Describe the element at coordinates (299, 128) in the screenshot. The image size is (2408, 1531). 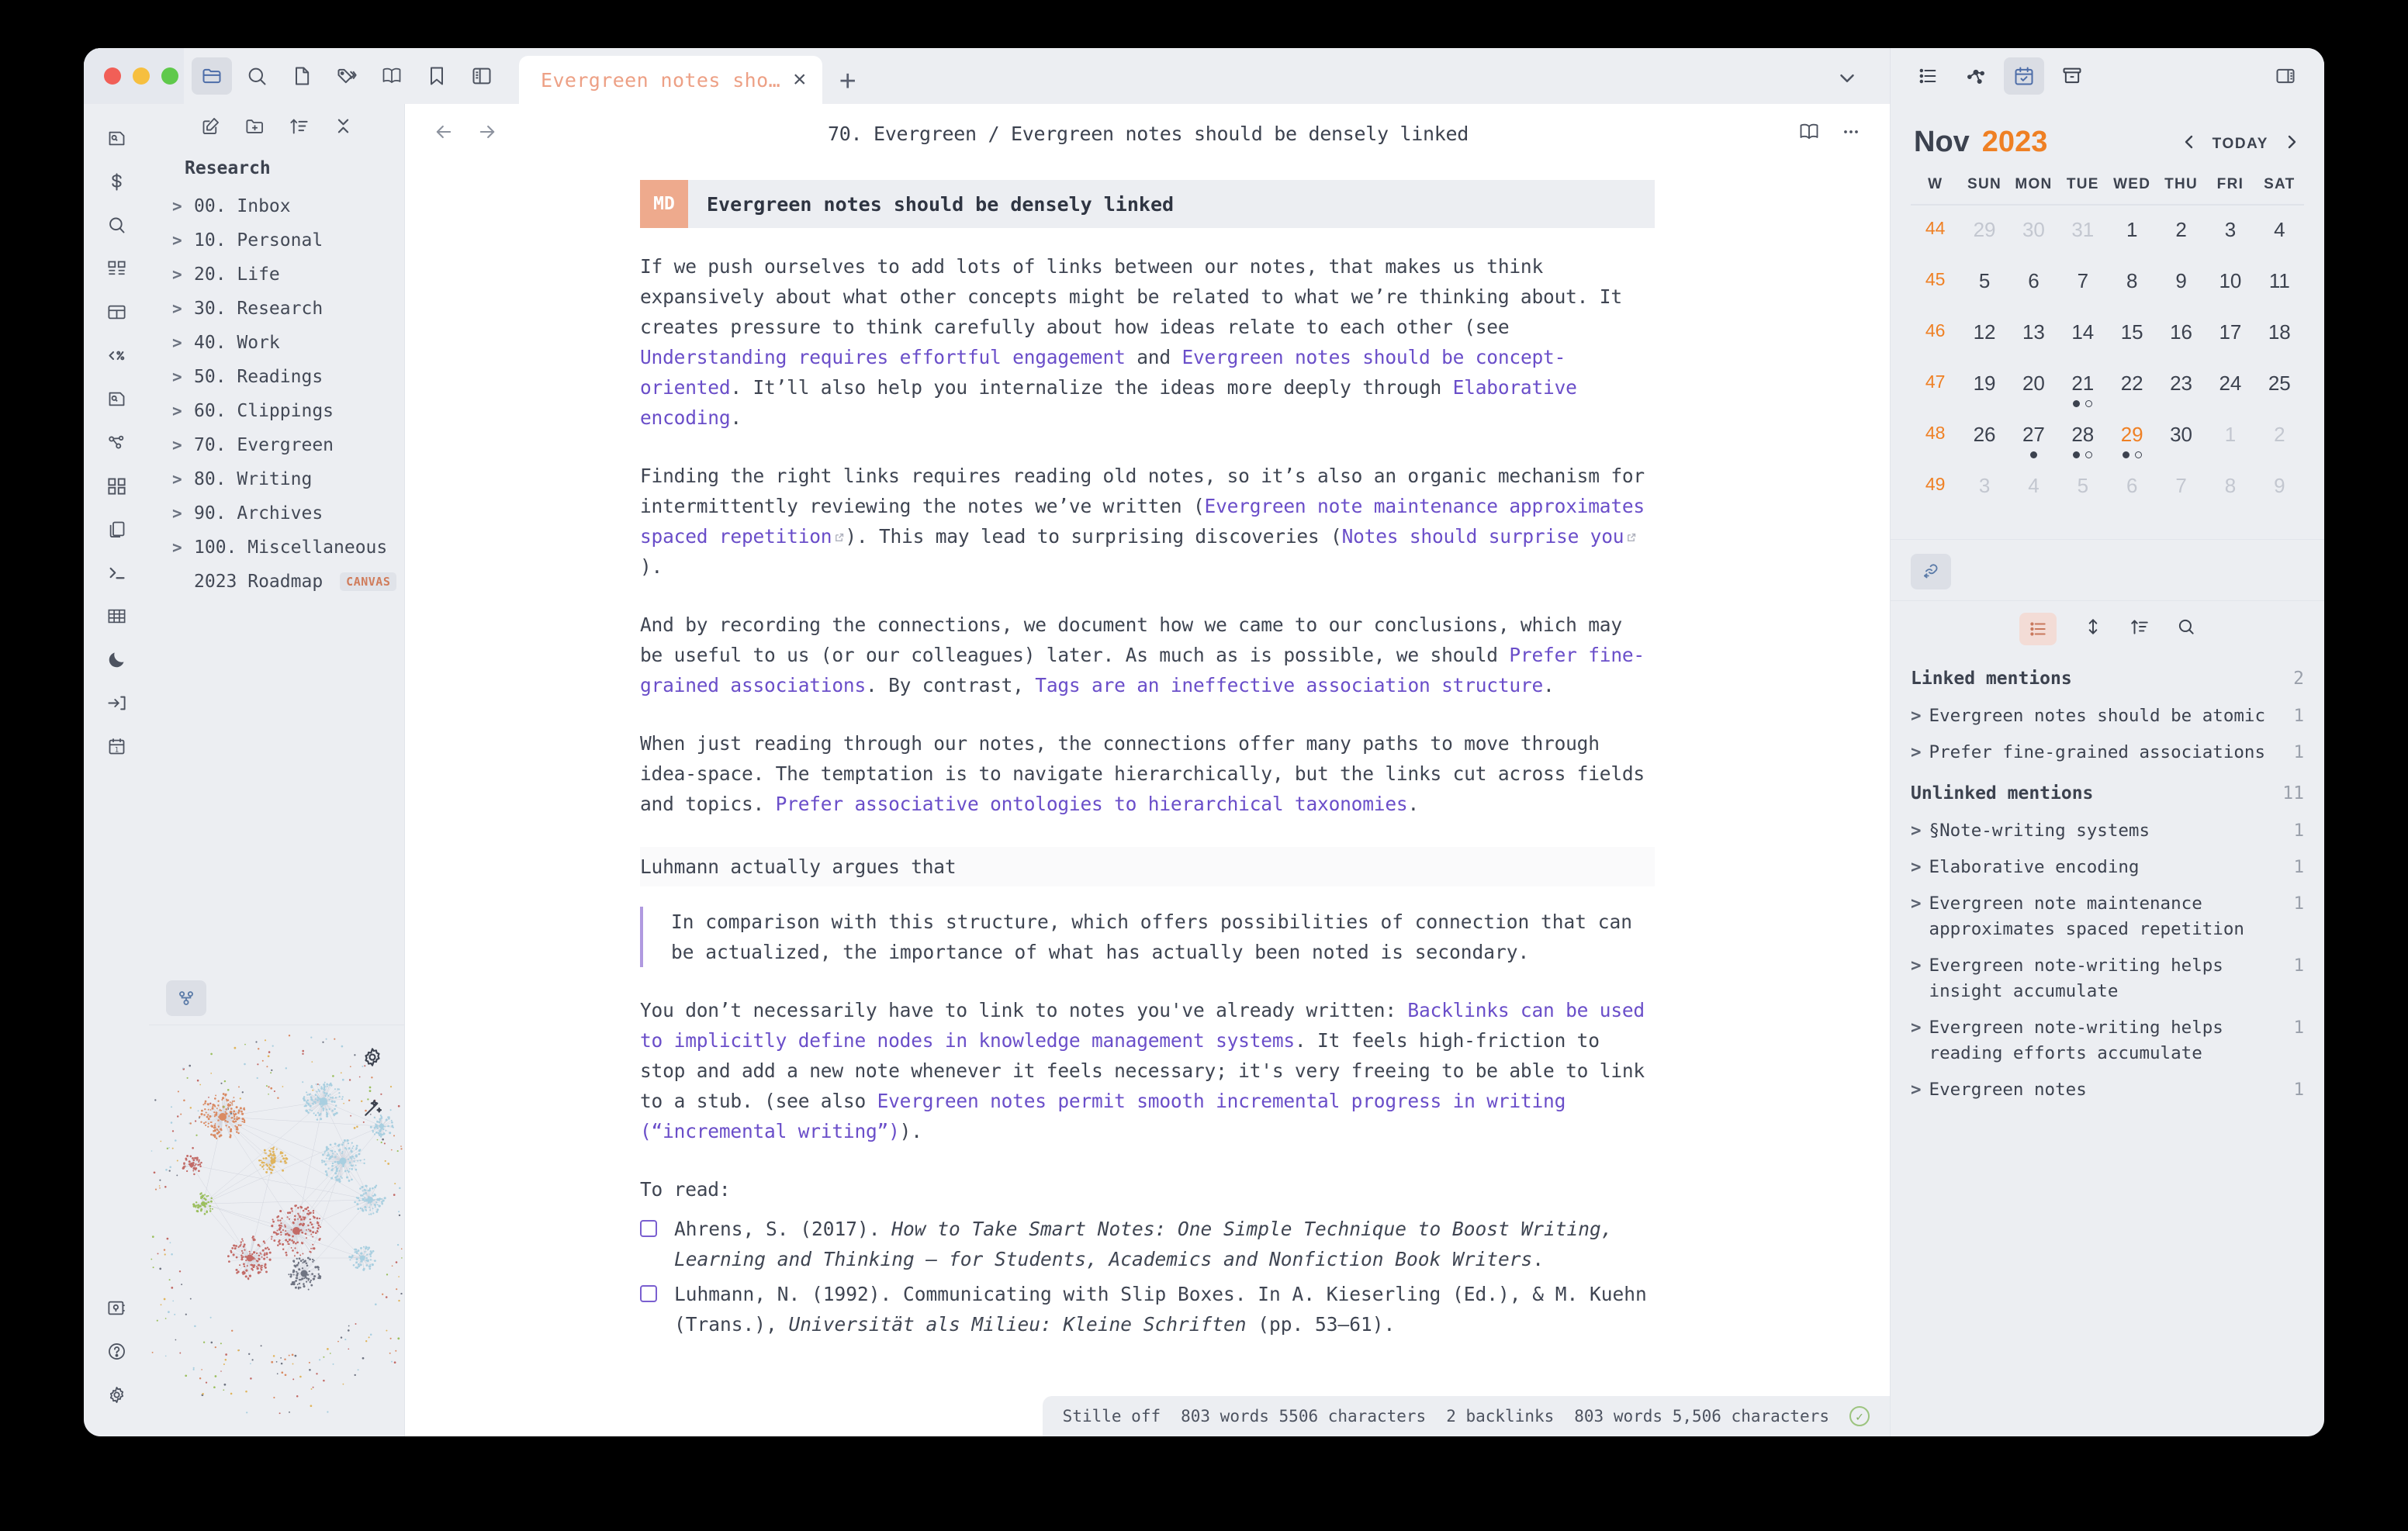
I see `sort-button` at that location.